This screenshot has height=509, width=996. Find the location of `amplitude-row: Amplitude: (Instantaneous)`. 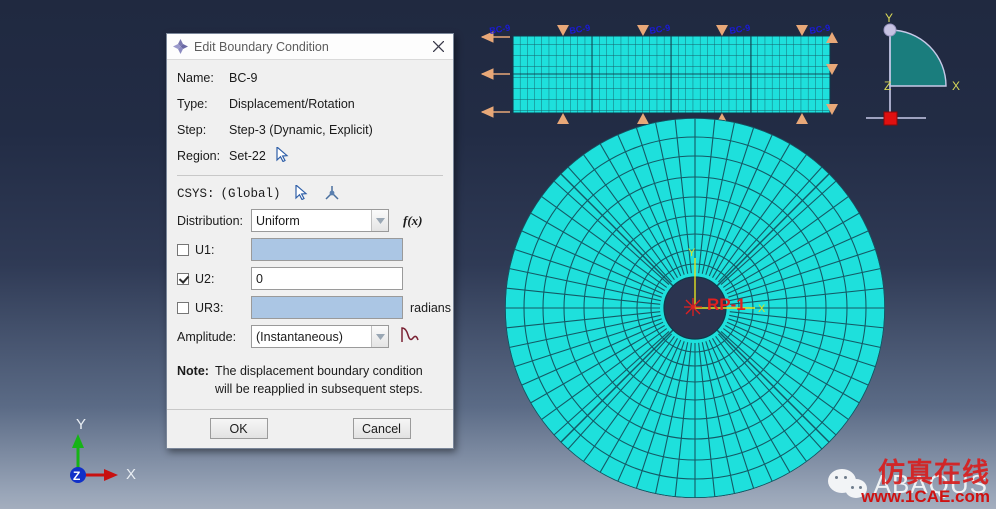

amplitude-row: Amplitude: (Instantaneous) is located at coordinates (310, 336).